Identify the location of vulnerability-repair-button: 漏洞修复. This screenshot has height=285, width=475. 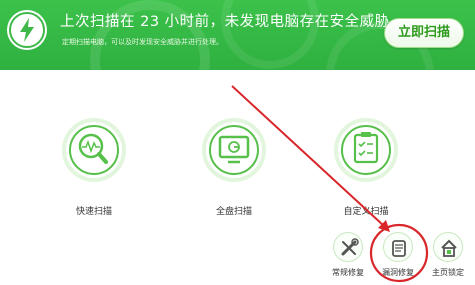
(398, 257).